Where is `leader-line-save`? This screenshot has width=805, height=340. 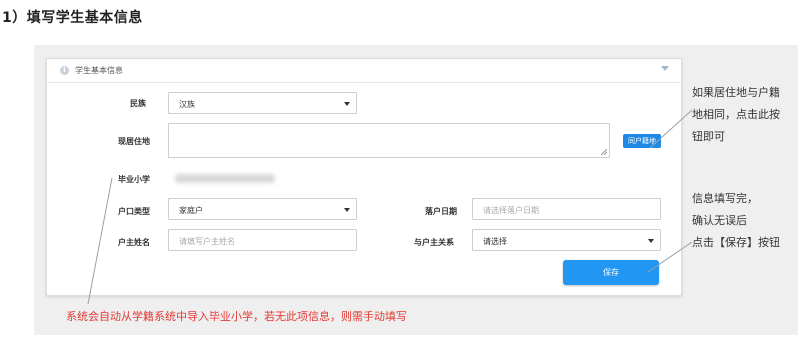 leader-line-save is located at coordinates (670, 257).